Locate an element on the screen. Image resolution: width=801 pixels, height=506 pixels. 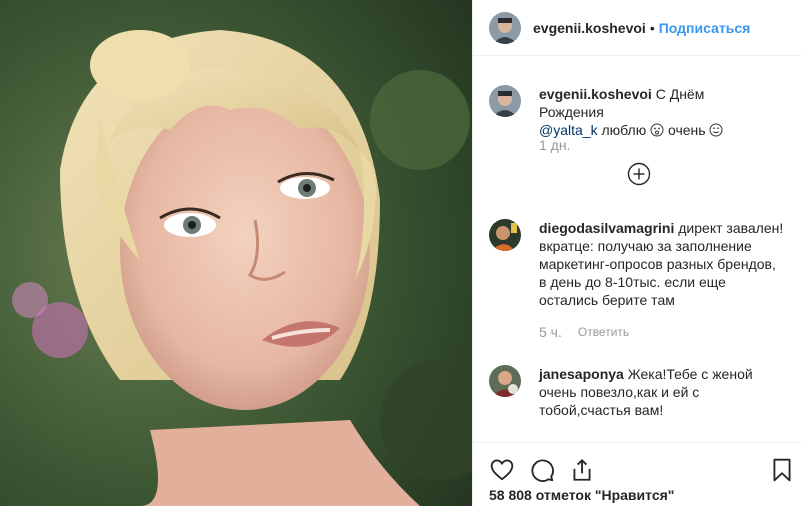
heart-icon is located at coordinates (502, 470).